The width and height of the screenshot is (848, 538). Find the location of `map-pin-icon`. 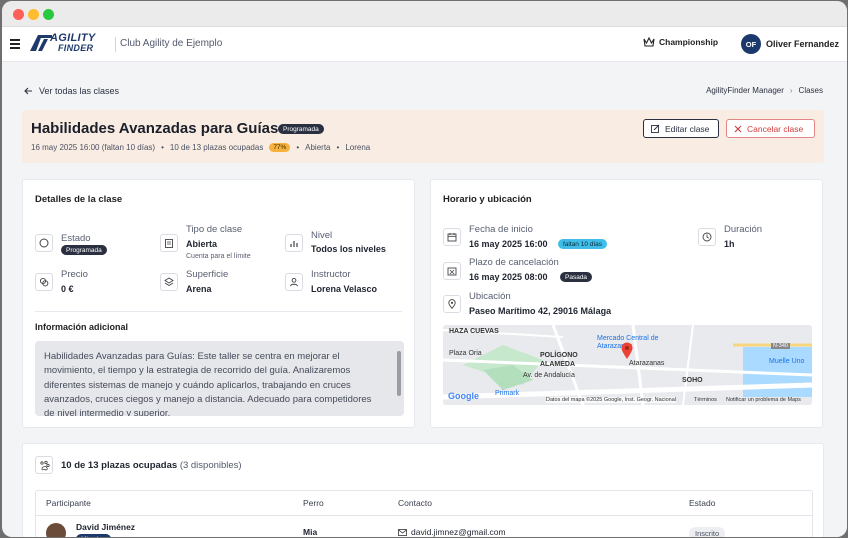

map-pin-icon is located at coordinates (452, 304).